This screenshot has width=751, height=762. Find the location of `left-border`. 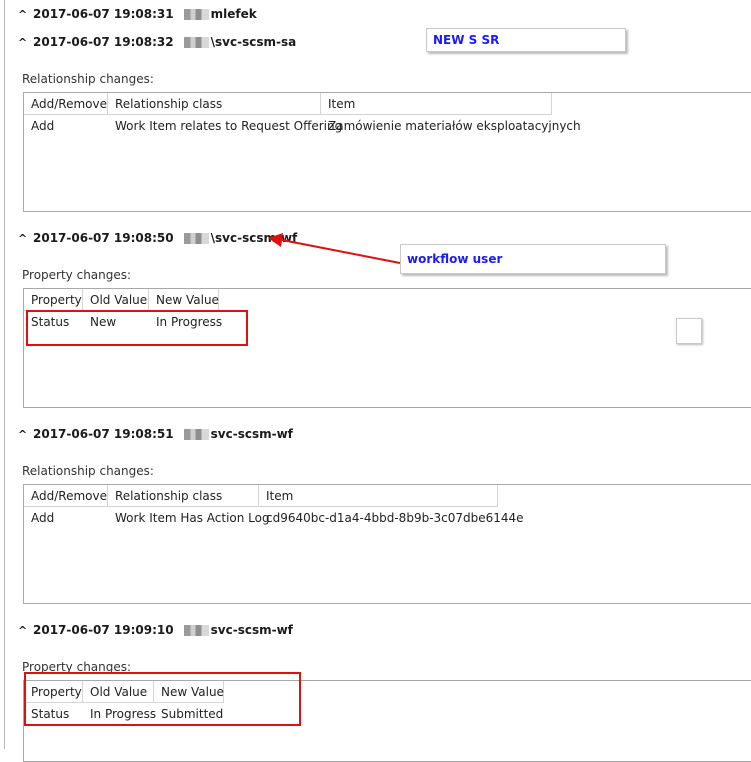

left-border is located at coordinates (4, 374).